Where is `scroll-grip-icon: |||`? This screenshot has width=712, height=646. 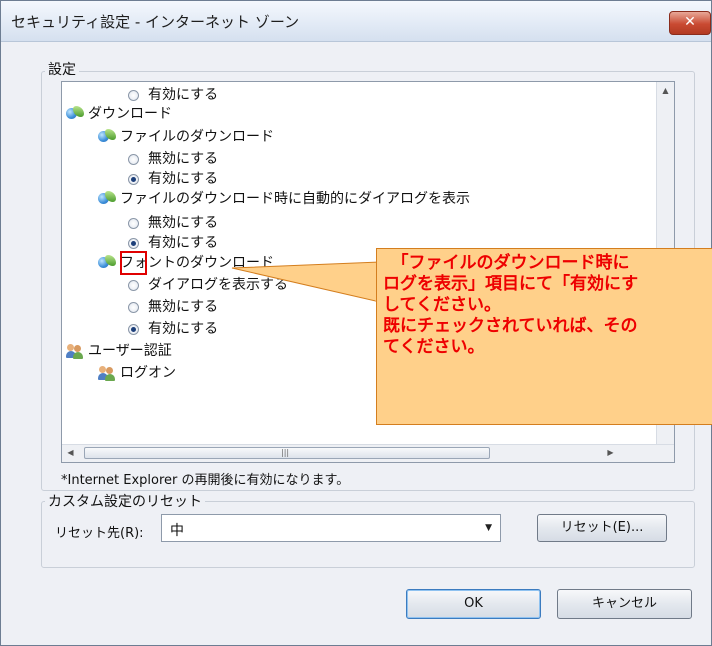 scroll-grip-icon: ||| is located at coordinates (285, 452).